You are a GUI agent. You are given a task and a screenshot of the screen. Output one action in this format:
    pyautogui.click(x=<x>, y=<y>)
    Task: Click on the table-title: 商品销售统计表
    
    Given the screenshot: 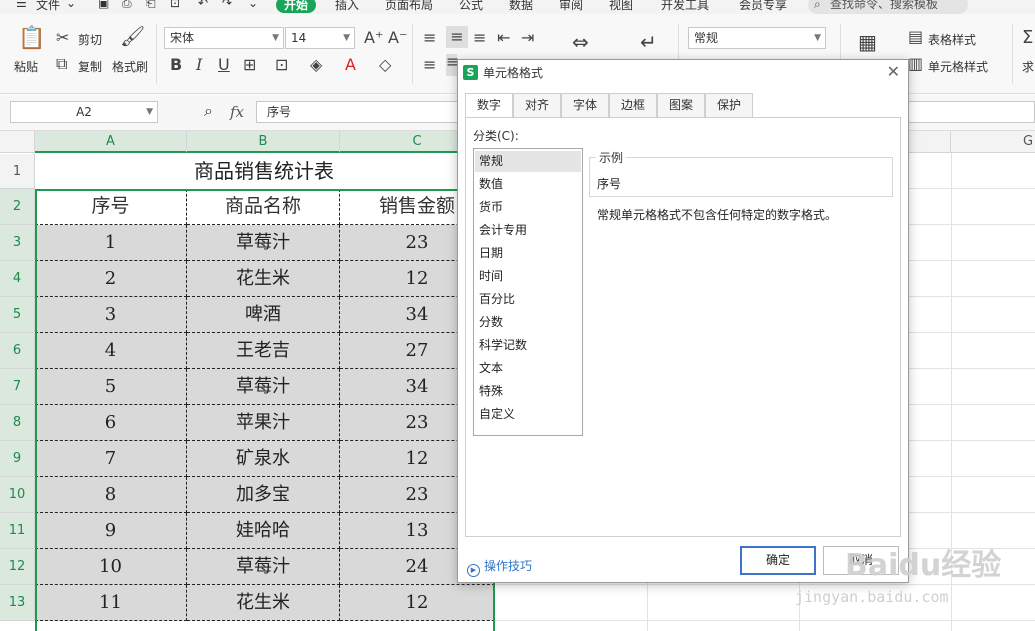 What is the action you would take?
    pyautogui.click(x=264, y=171)
    